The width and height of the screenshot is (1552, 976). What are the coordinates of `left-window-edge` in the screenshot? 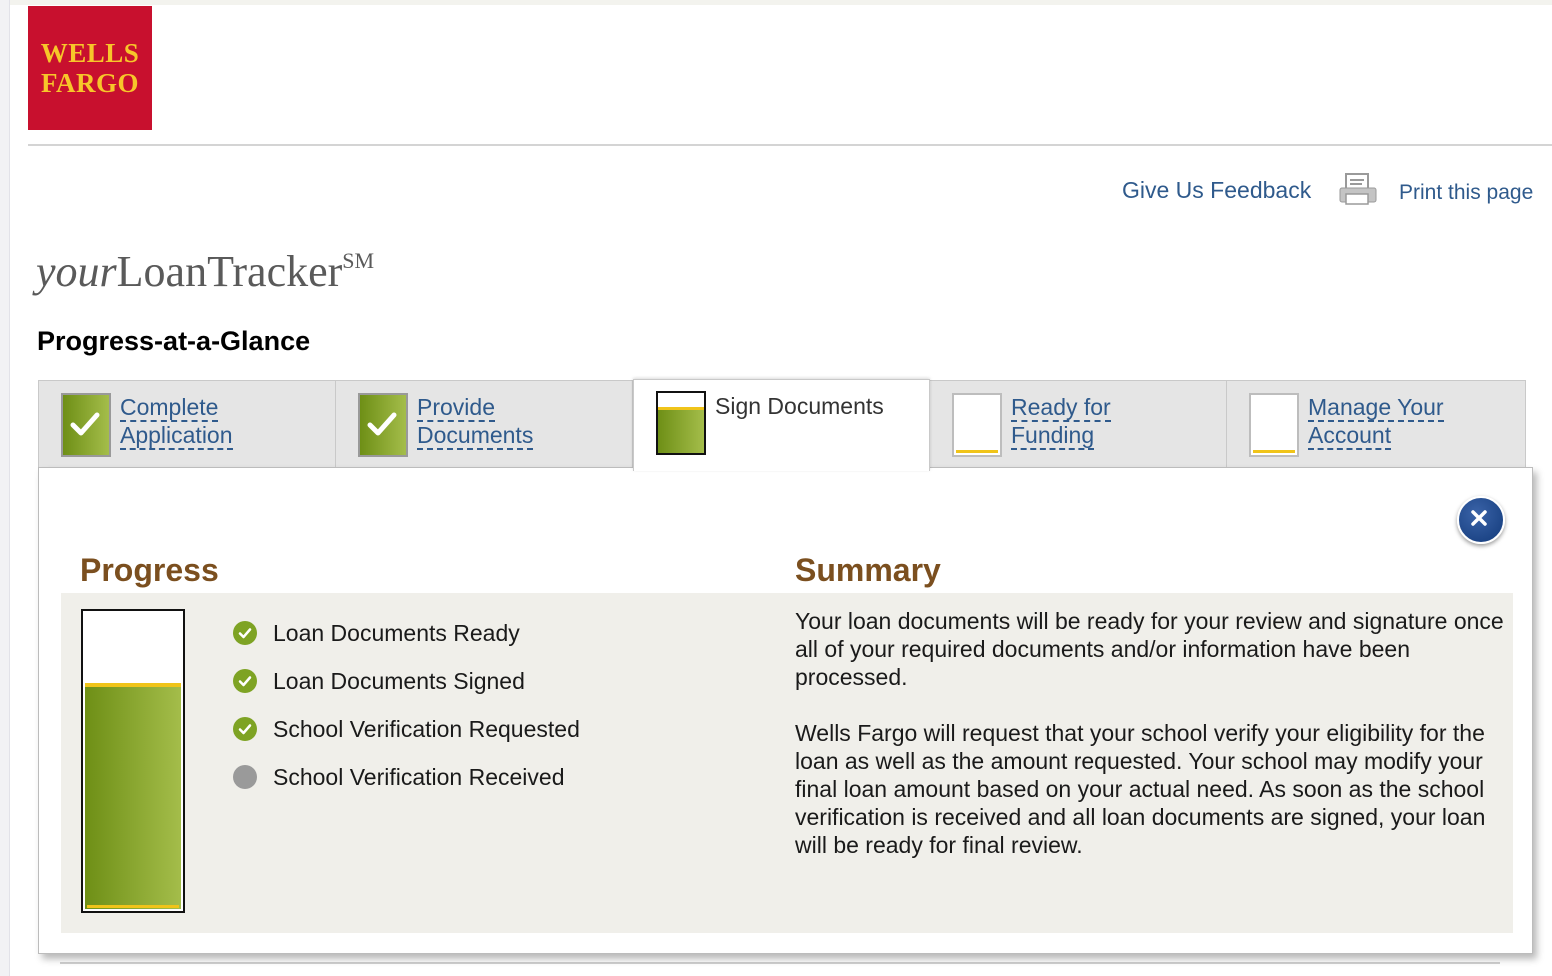 It's located at (5, 488).